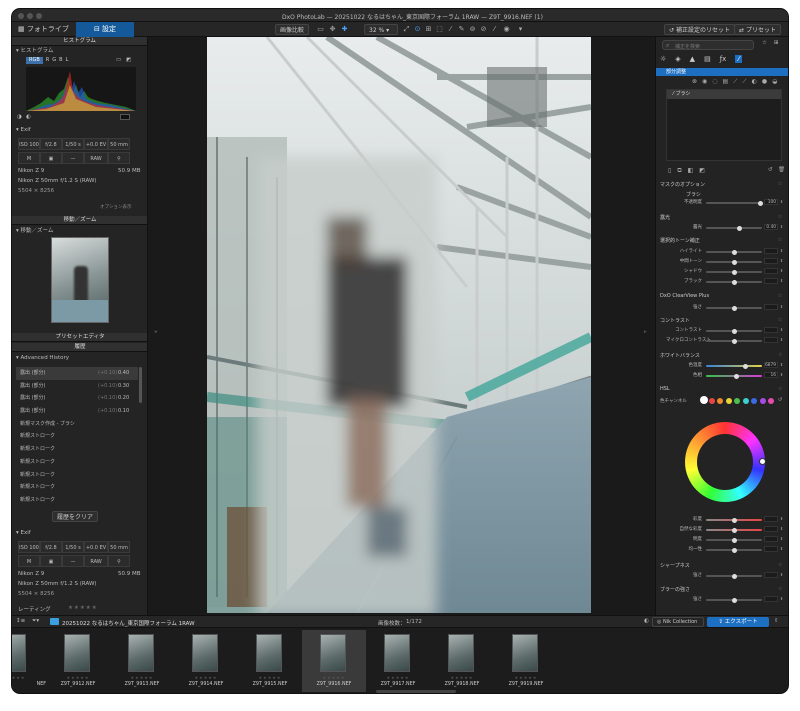 The height and width of the screenshot is (711, 800). Describe the element at coordinates (645, 332) in the screenshot. I see `right-panel-collapse-icon: ▸` at that location.